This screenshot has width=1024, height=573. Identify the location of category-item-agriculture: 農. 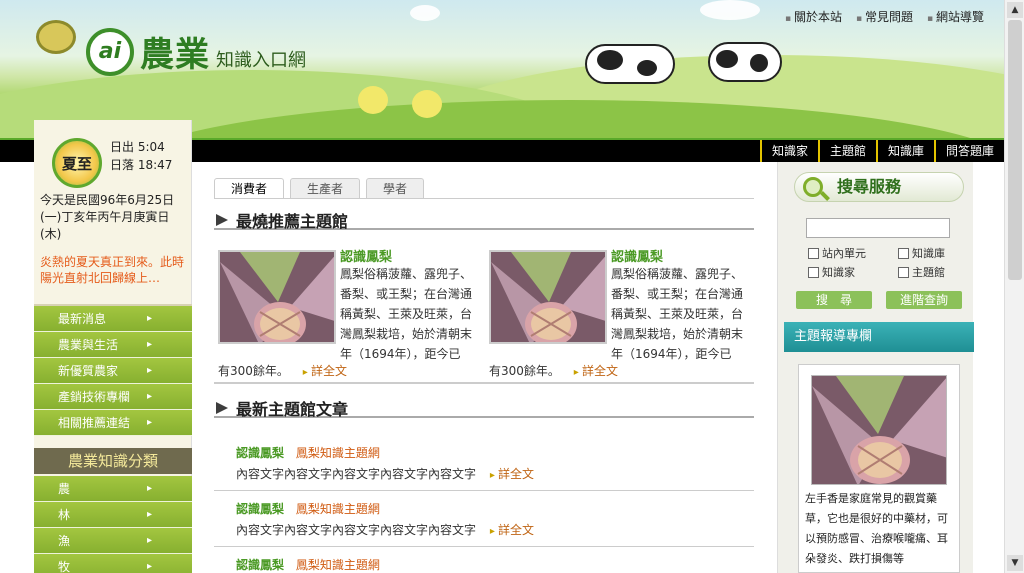
(113, 489).